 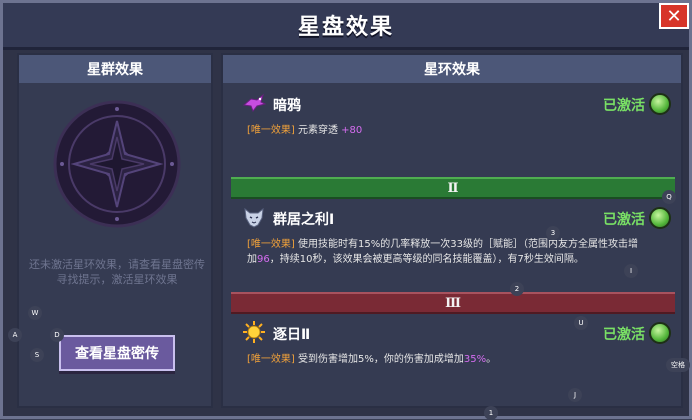 I want to click on star-ring-header: 星环效果, so click(x=452, y=69).